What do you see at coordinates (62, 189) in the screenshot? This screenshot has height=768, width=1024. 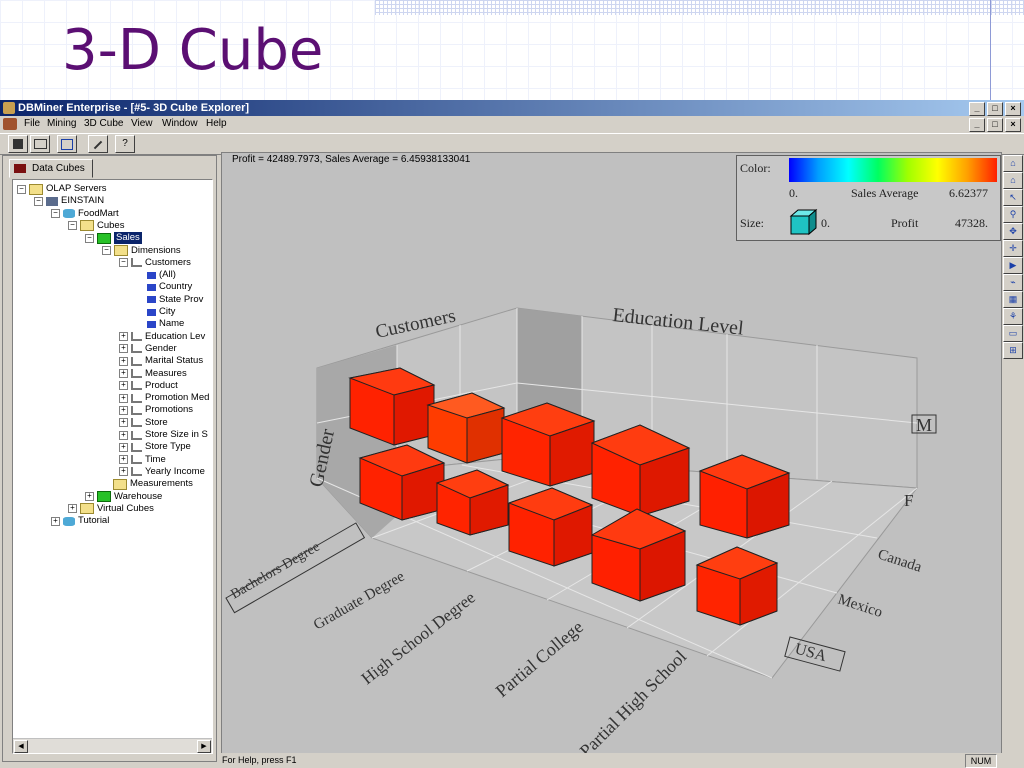 I see `tree-node: − OLAP Servers` at bounding box center [62, 189].